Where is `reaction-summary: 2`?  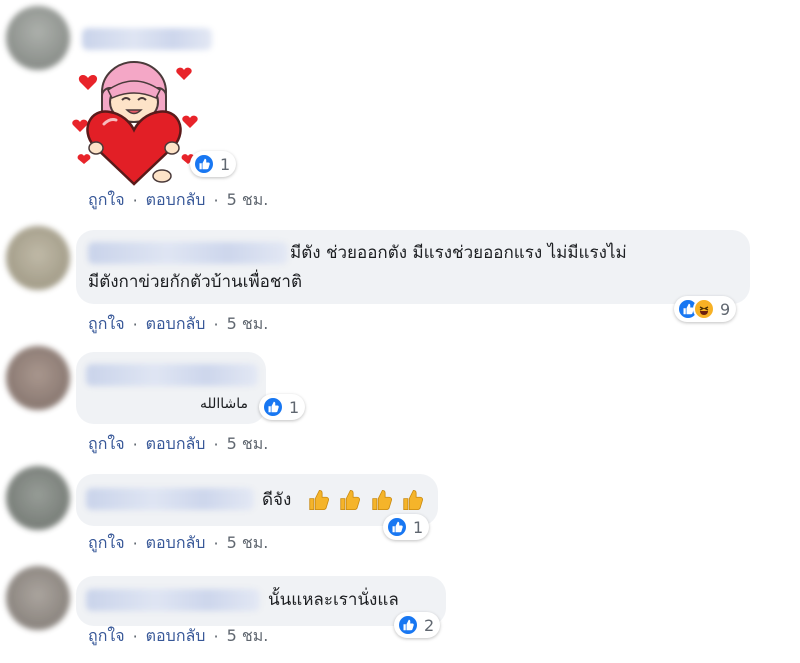
reaction-summary: 2 is located at coordinates (417, 625).